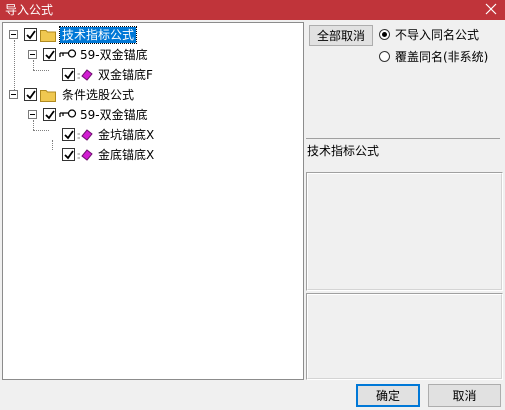 This screenshot has width=505, height=410. I want to click on radio-label: 不导入同名公式, so click(437, 35).